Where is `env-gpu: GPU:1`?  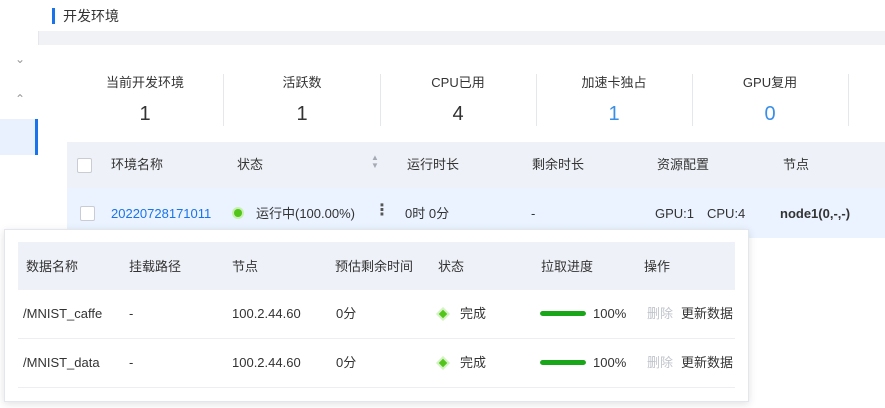 env-gpu: GPU:1 is located at coordinates (675, 213).